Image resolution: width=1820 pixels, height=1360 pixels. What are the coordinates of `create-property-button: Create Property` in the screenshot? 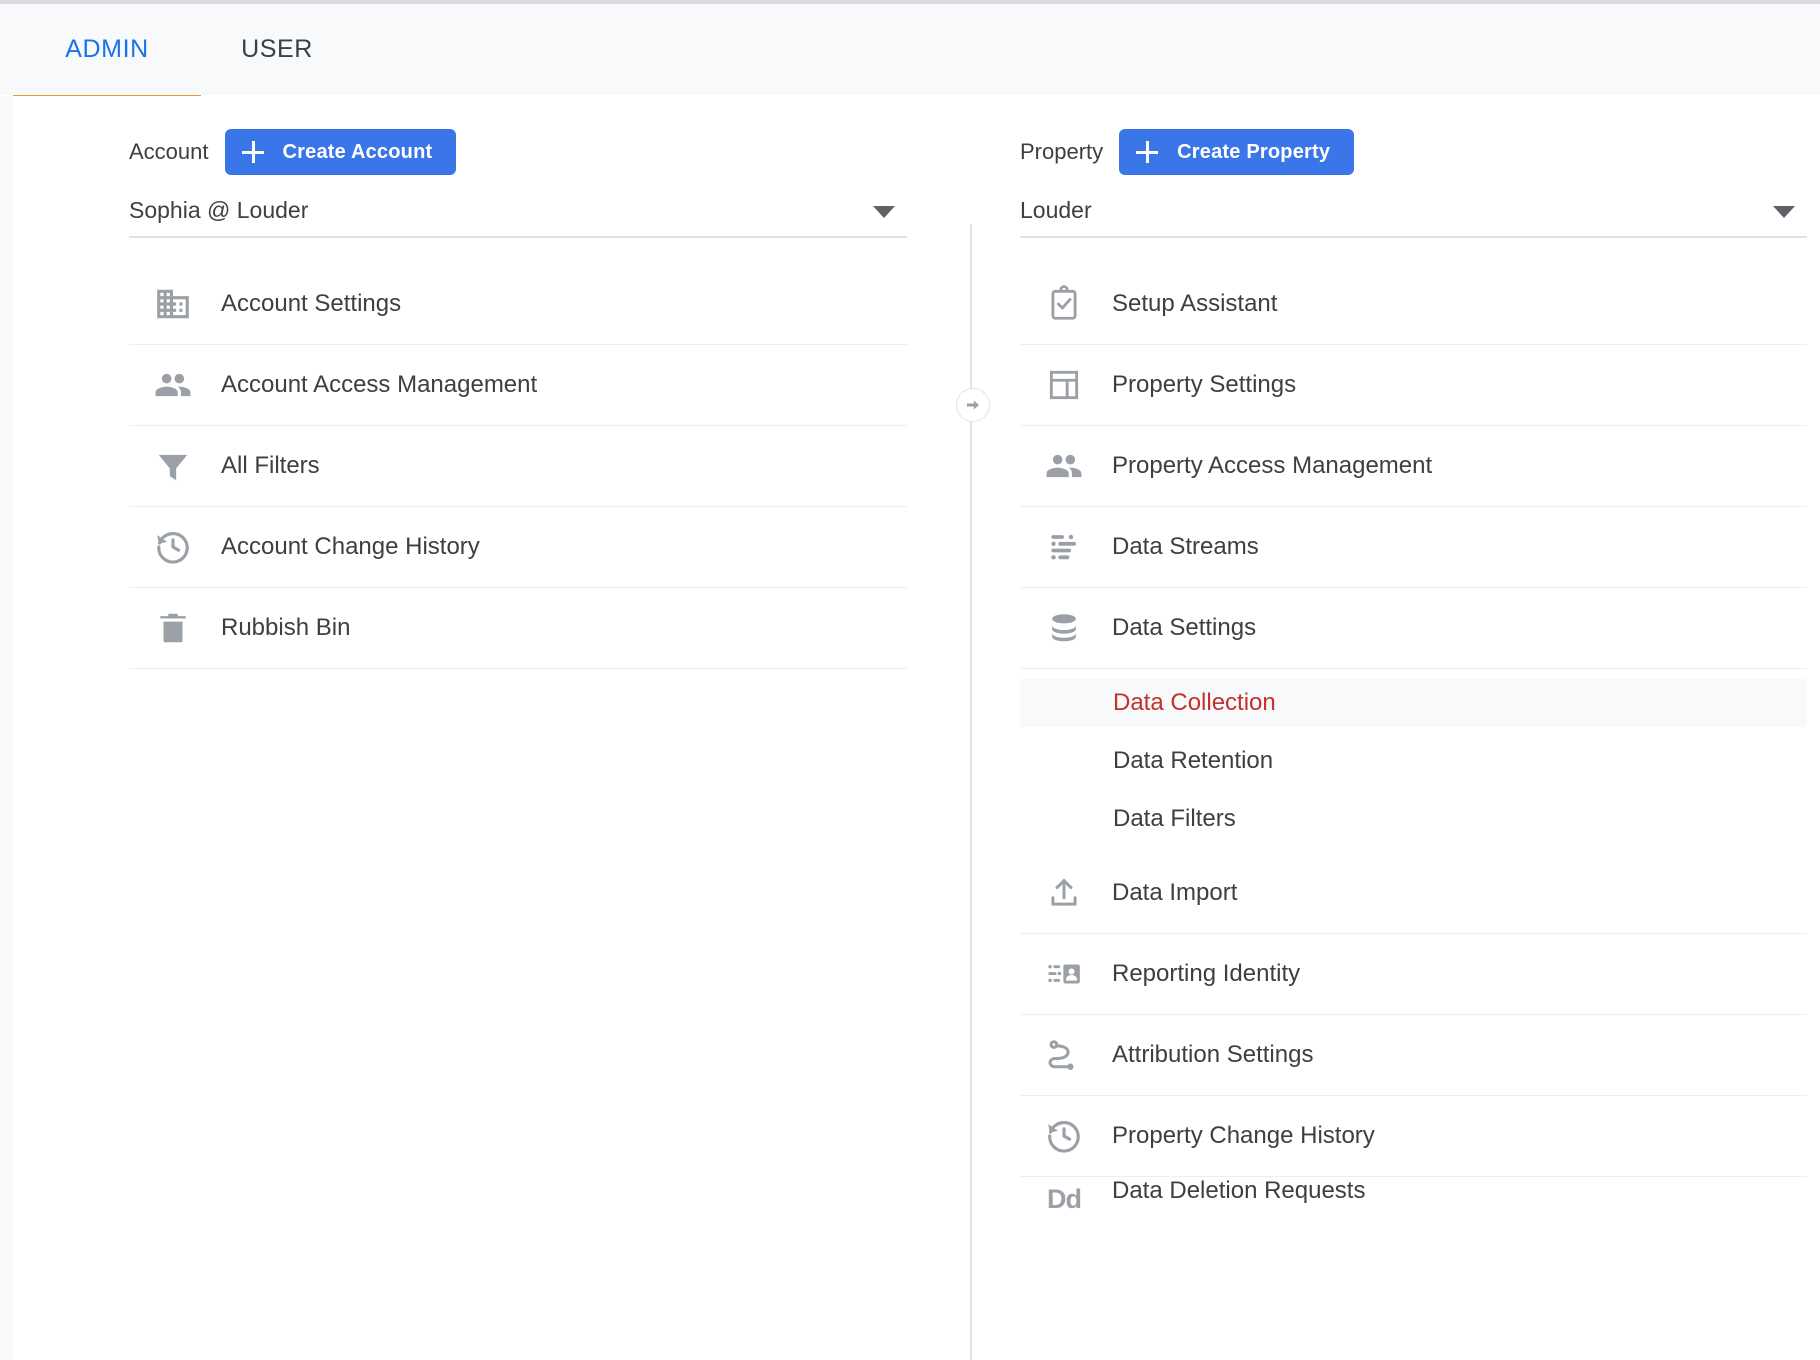 It's located at (1237, 152).